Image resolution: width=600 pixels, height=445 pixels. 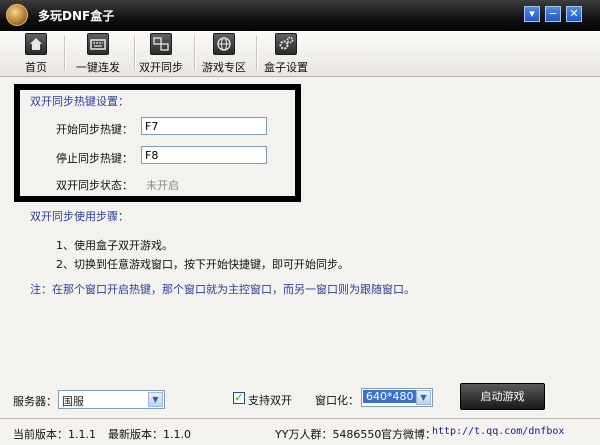 What do you see at coordinates (35, 401) in the screenshot?
I see `server-label: 服务器：` at bounding box center [35, 401].